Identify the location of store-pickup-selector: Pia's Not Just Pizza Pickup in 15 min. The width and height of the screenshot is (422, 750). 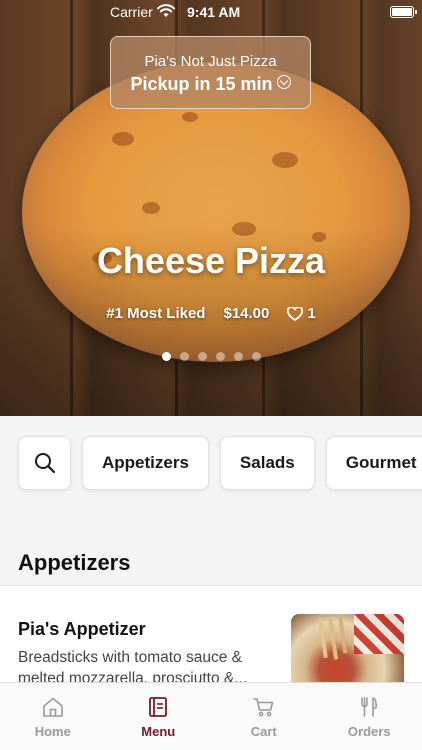
(210, 72).